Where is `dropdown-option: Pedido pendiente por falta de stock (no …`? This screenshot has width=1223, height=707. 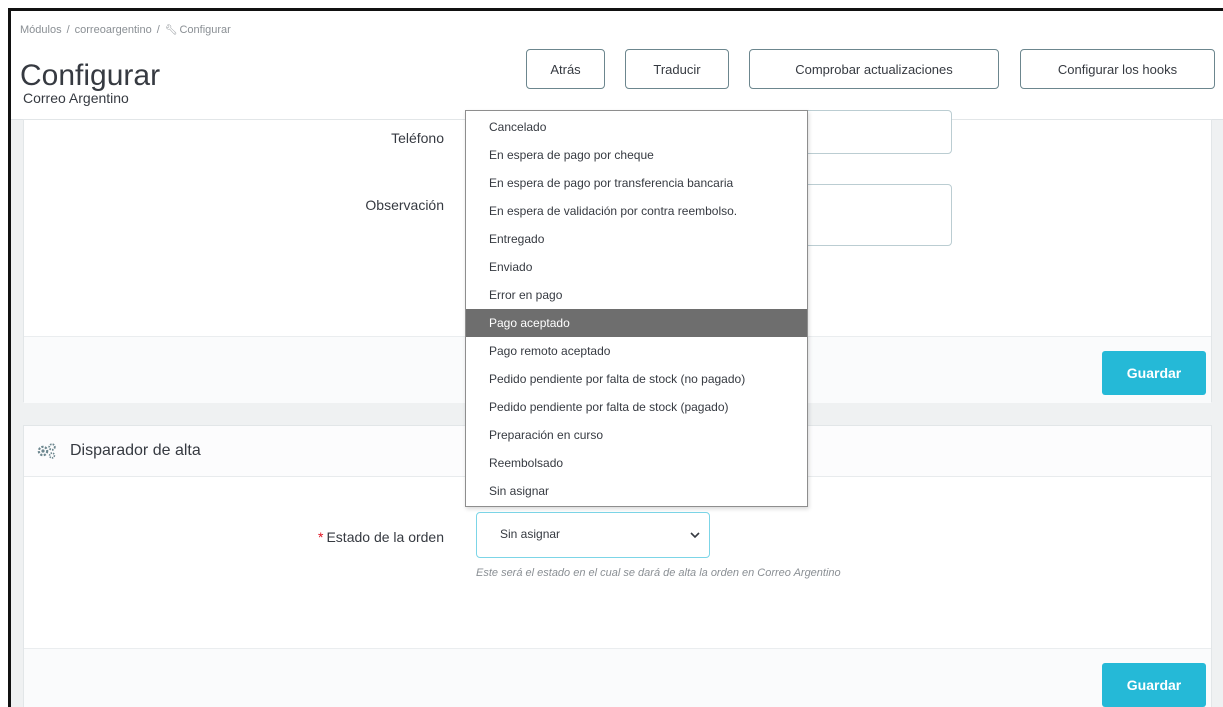
dropdown-option: Pedido pendiente por falta de stock (no … is located at coordinates (636, 379).